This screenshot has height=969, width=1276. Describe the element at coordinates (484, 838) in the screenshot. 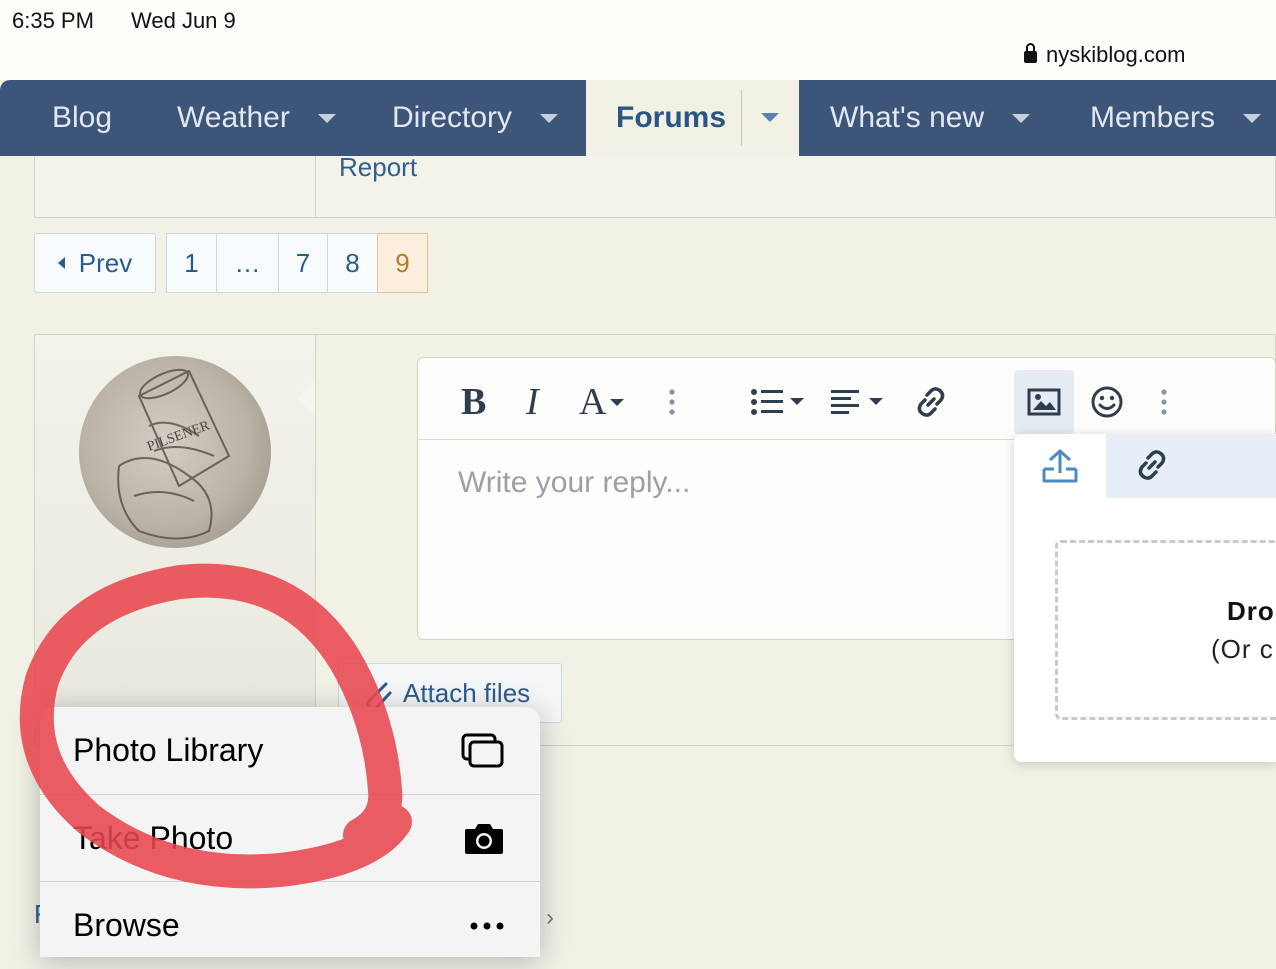

I see `camera-icon` at that location.